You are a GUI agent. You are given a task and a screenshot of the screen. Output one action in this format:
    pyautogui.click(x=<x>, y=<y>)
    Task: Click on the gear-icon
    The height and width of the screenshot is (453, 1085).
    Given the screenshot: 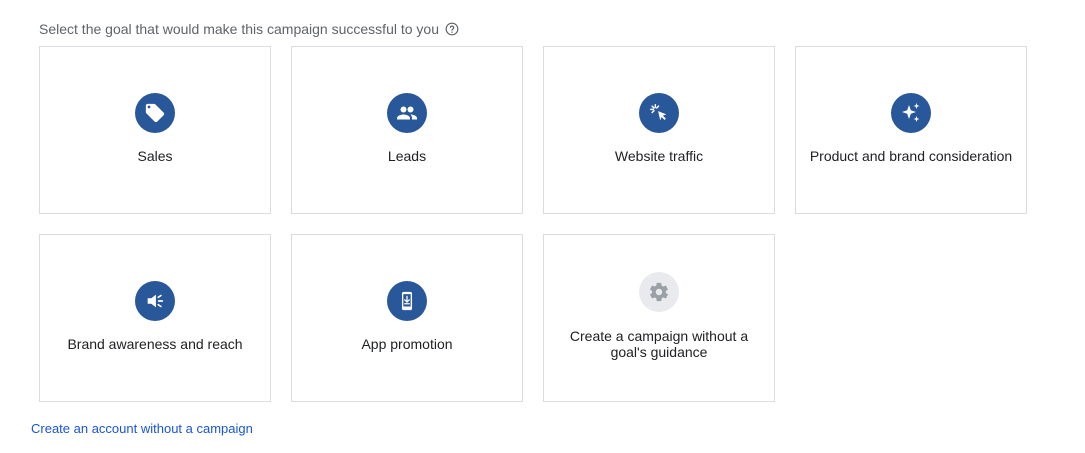 What is the action you would take?
    pyautogui.click(x=659, y=292)
    